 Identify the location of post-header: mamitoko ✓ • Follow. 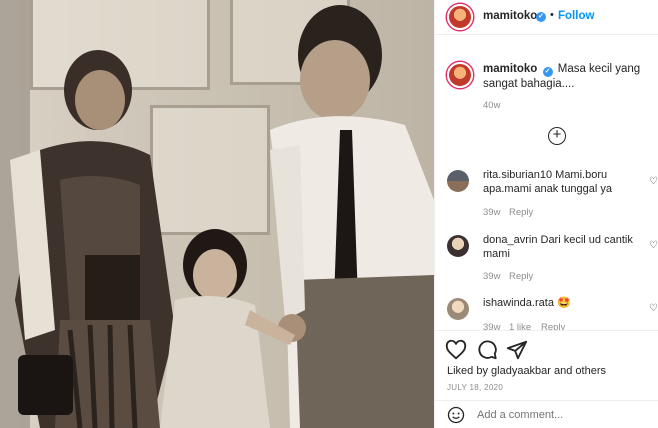
(546, 17).